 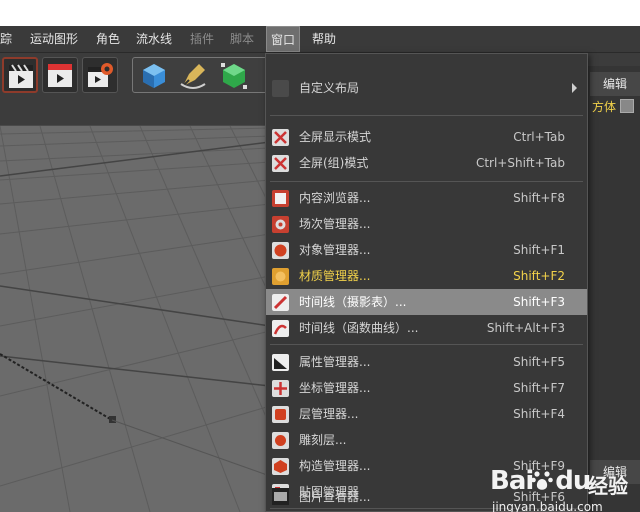 What do you see at coordinates (154, 76) in the screenshot?
I see `cube-icon` at bounding box center [154, 76].